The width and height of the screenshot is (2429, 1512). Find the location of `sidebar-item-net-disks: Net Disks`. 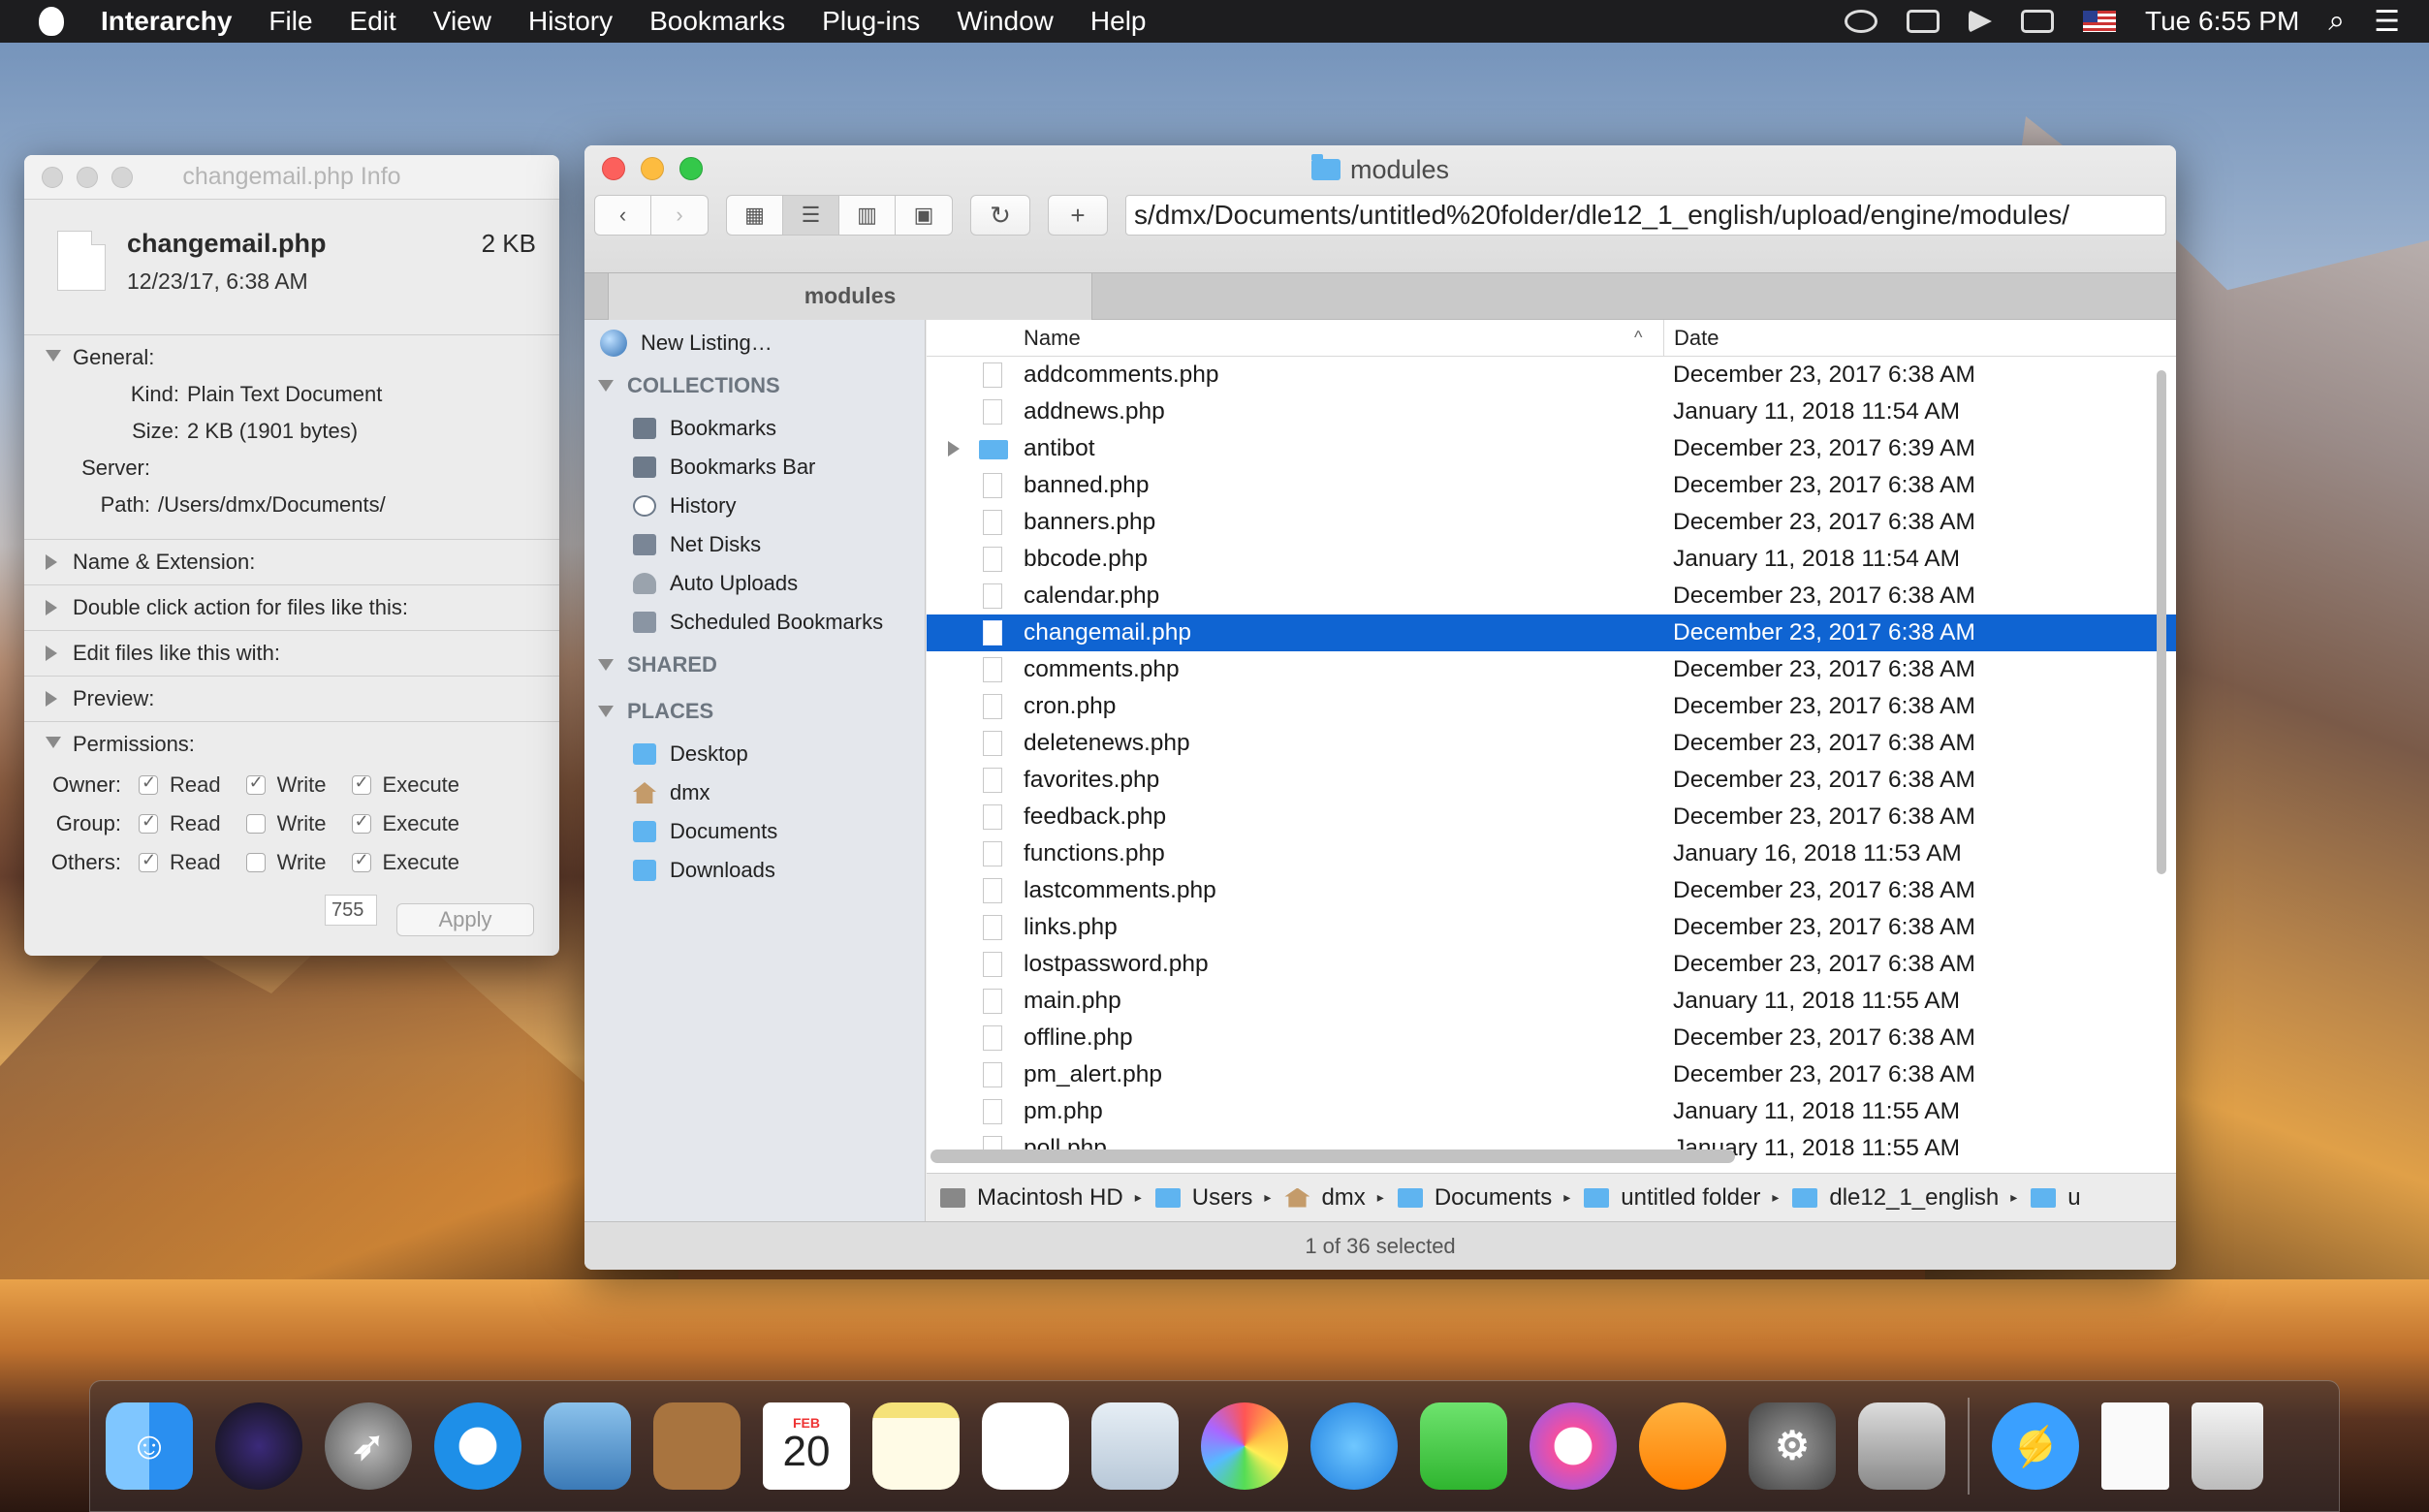

sidebar-item-net-disks: Net Disks is located at coordinates (754, 544).